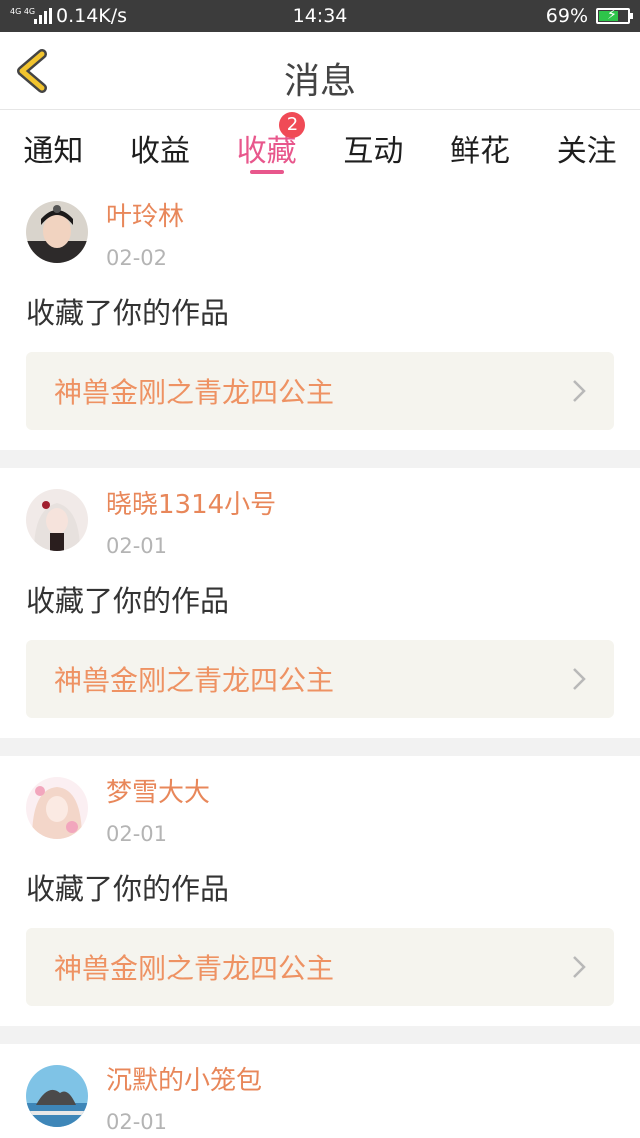 This screenshot has height=1138, width=640. What do you see at coordinates (320, 809) in the screenshot?
I see `user-row: 梦雪大大 02-01` at bounding box center [320, 809].